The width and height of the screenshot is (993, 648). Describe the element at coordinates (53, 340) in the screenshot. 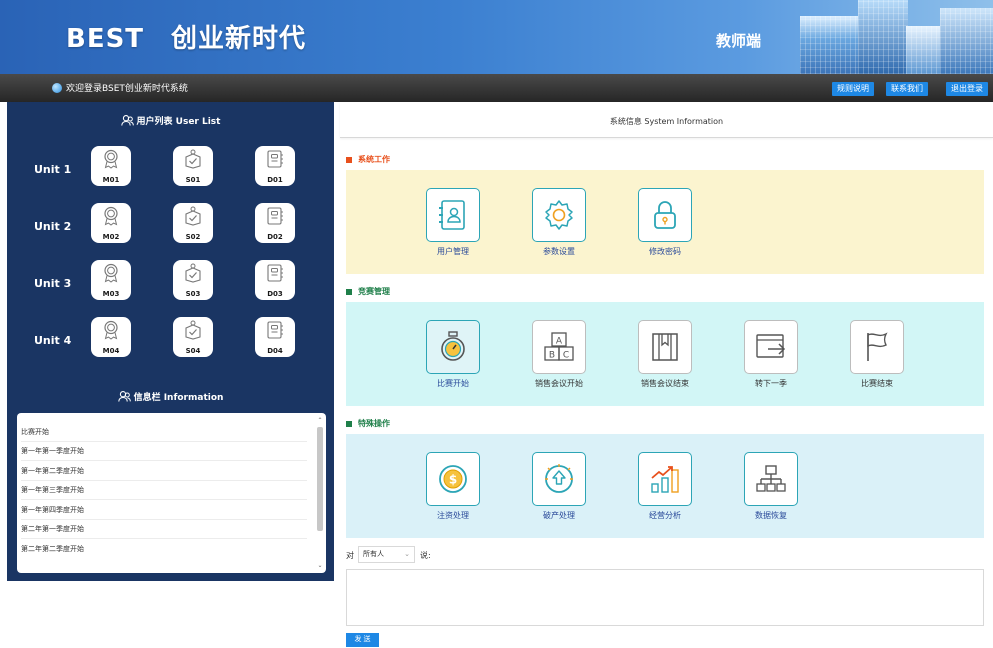

I see `unit-label: Unit 4` at that location.